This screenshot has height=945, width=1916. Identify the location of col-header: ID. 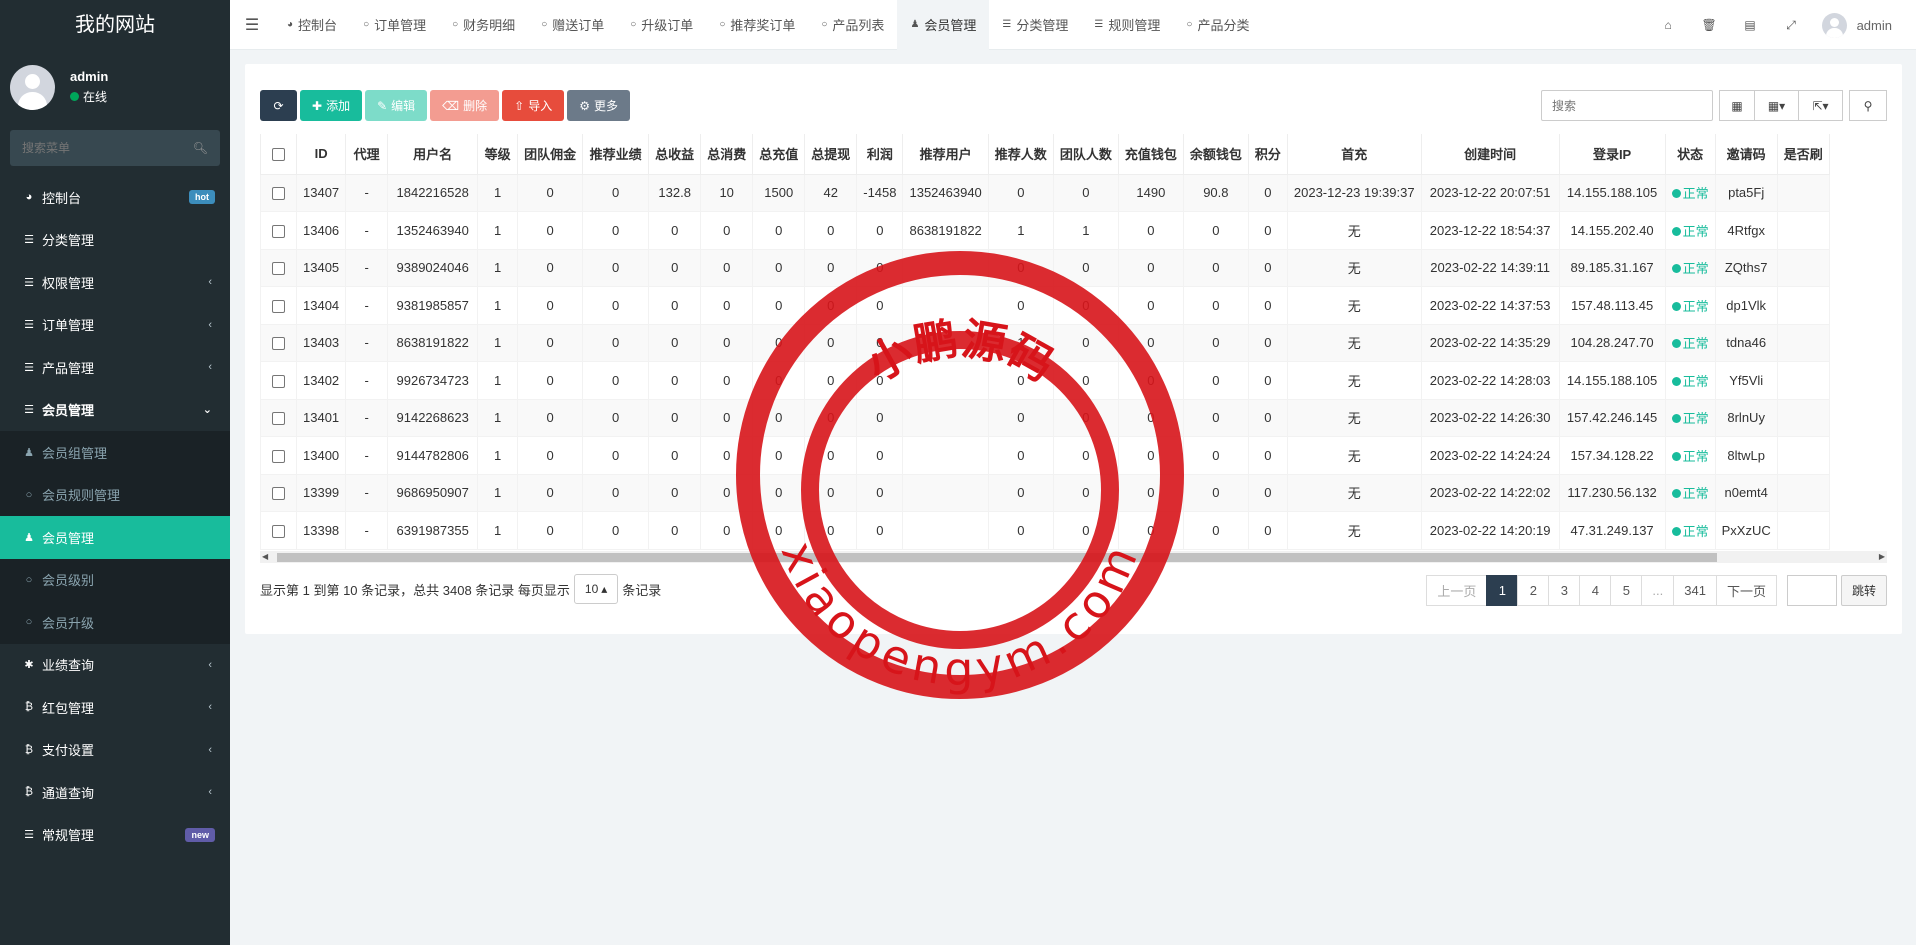
(321, 154).